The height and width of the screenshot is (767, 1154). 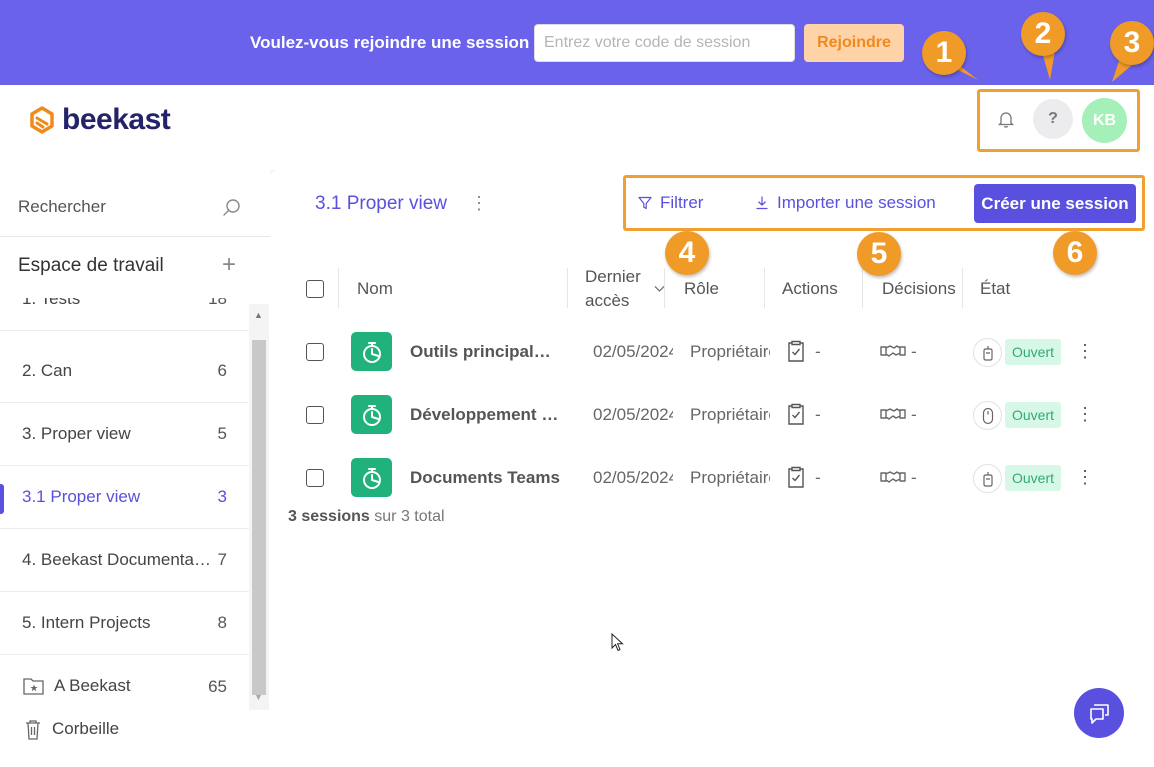 I want to click on sidebar-item-trash: Corbeille, so click(x=70, y=729).